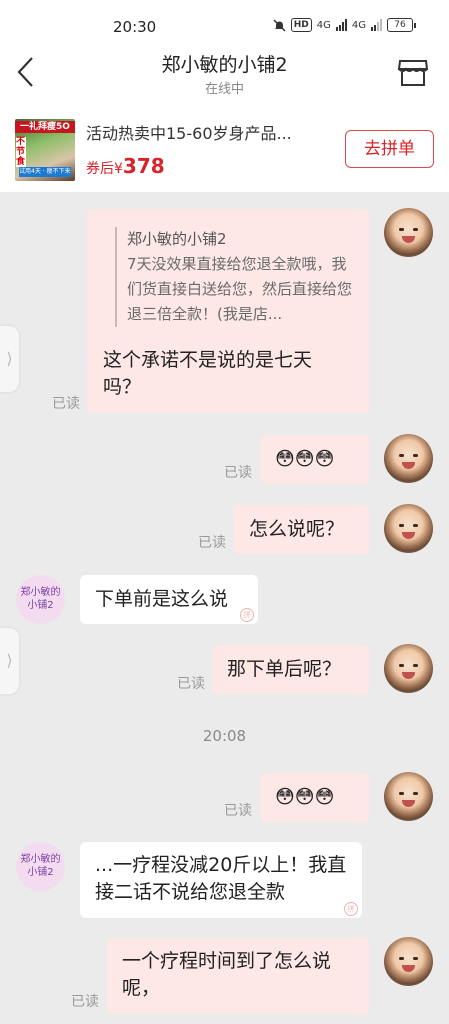 The image size is (449, 1024). Describe the element at coordinates (413, 73) in the screenshot. I see `store-icon` at that location.